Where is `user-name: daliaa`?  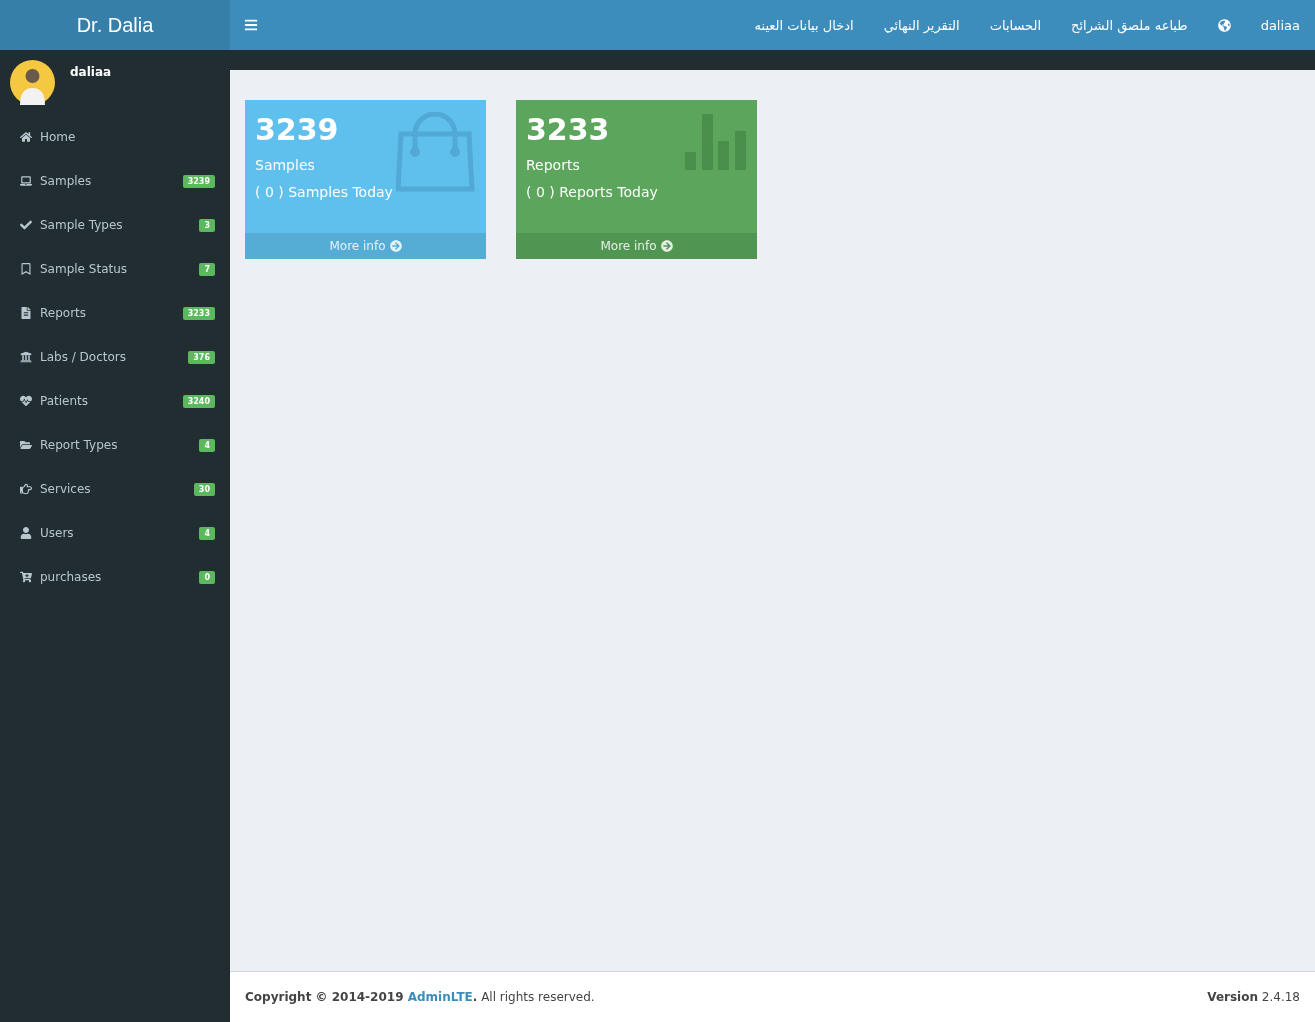
user-name: daliaa is located at coordinates (91, 72).